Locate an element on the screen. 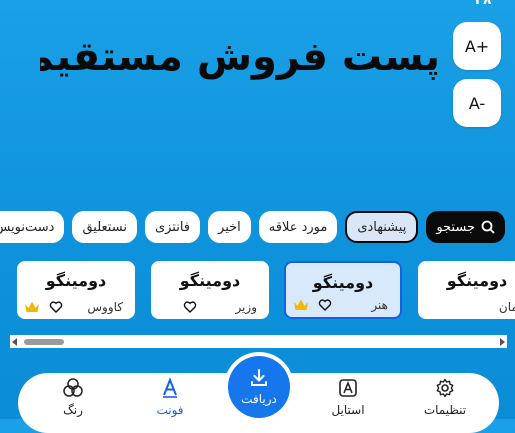 This screenshot has width=515, height=433. search-icon is located at coordinates (488, 227).